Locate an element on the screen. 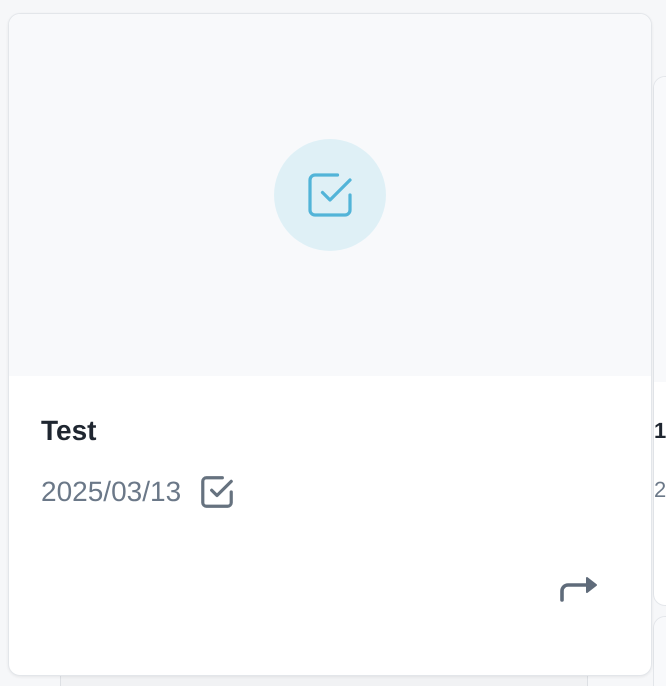  forward-arrow-icon is located at coordinates (579, 589).